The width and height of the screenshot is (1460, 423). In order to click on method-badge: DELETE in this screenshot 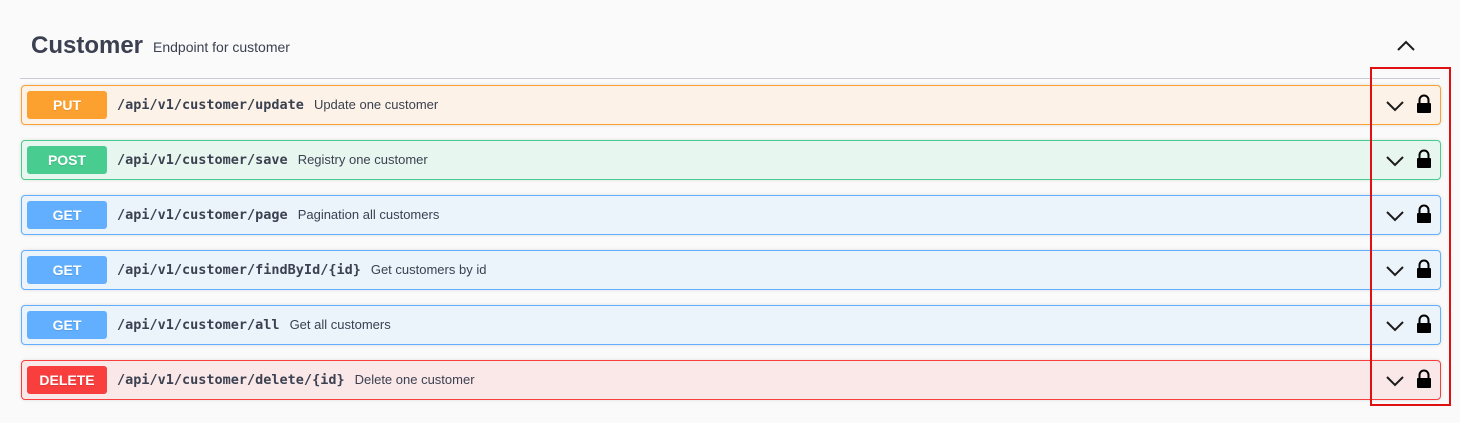, I will do `click(67, 380)`.